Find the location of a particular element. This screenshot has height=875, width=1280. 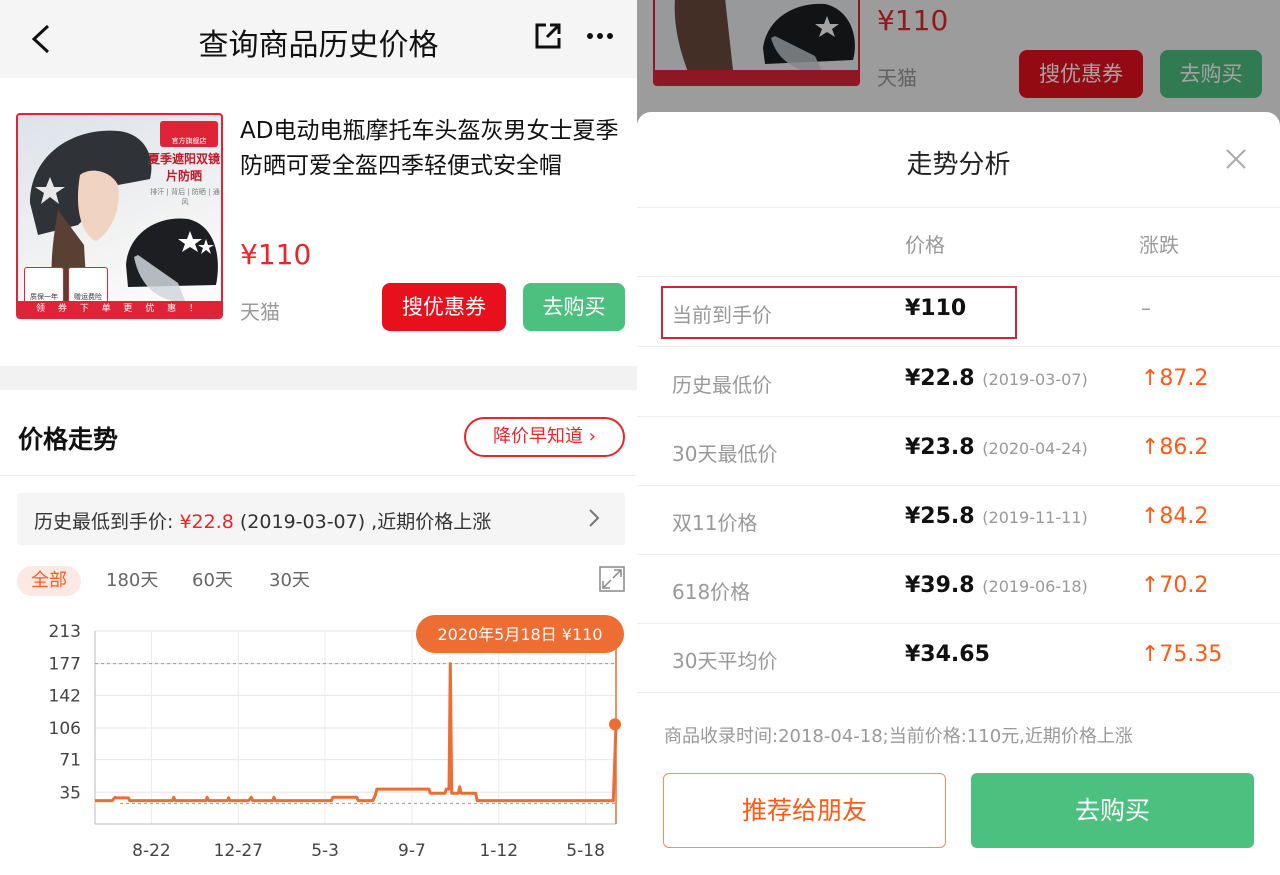

row-label: 618价格 is located at coordinates (711, 592).